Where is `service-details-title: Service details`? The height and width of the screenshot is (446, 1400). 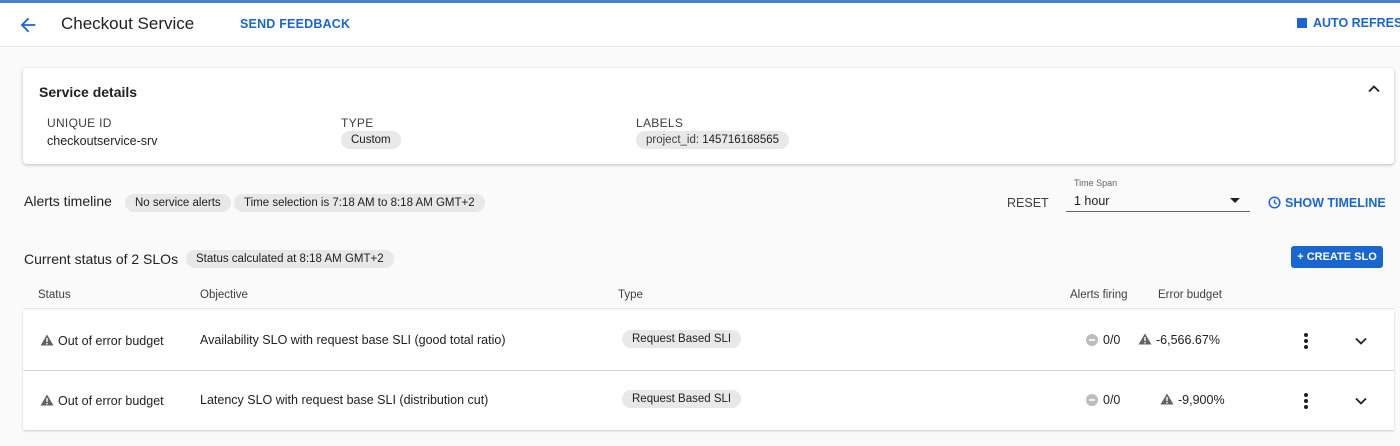
service-details-title: Service details is located at coordinates (88, 92).